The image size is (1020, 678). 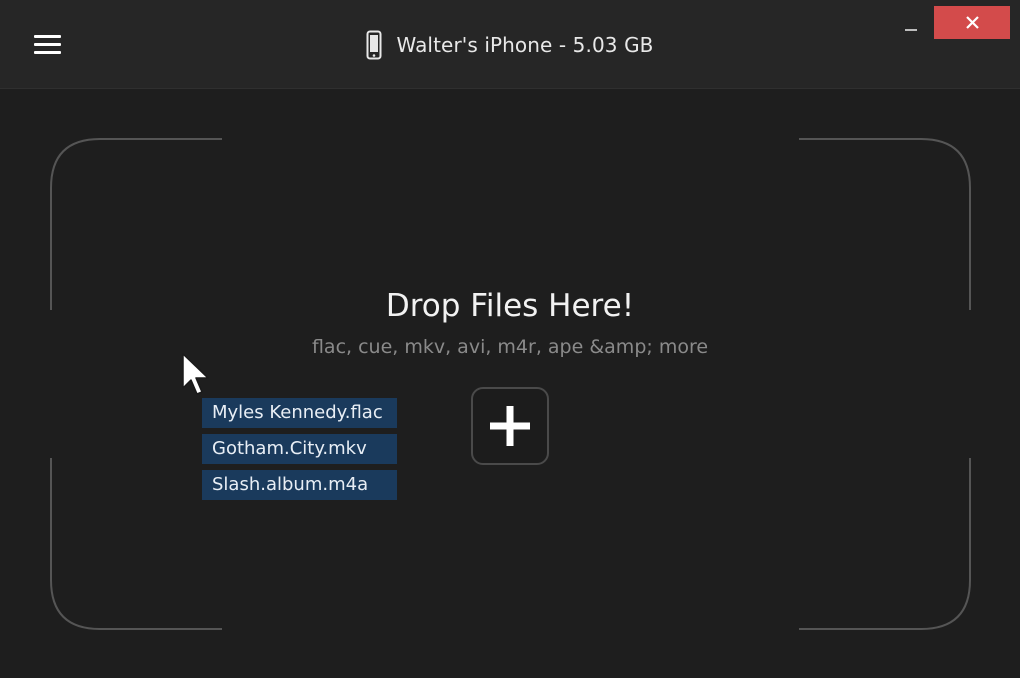 I want to click on close-button, so click(x=972, y=22).